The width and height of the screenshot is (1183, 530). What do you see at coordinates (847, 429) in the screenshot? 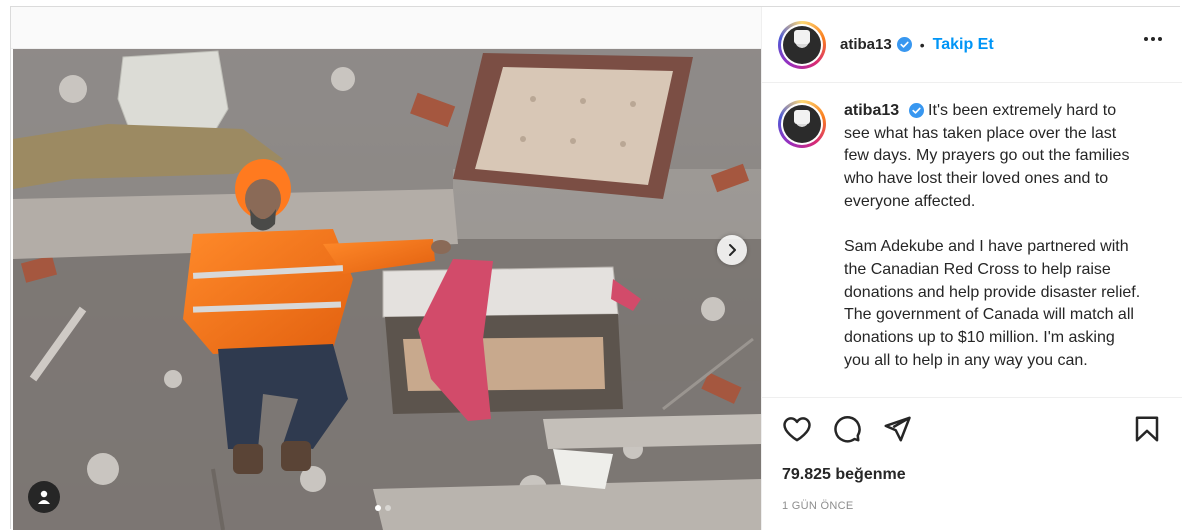
I see `comment-icon` at bounding box center [847, 429].